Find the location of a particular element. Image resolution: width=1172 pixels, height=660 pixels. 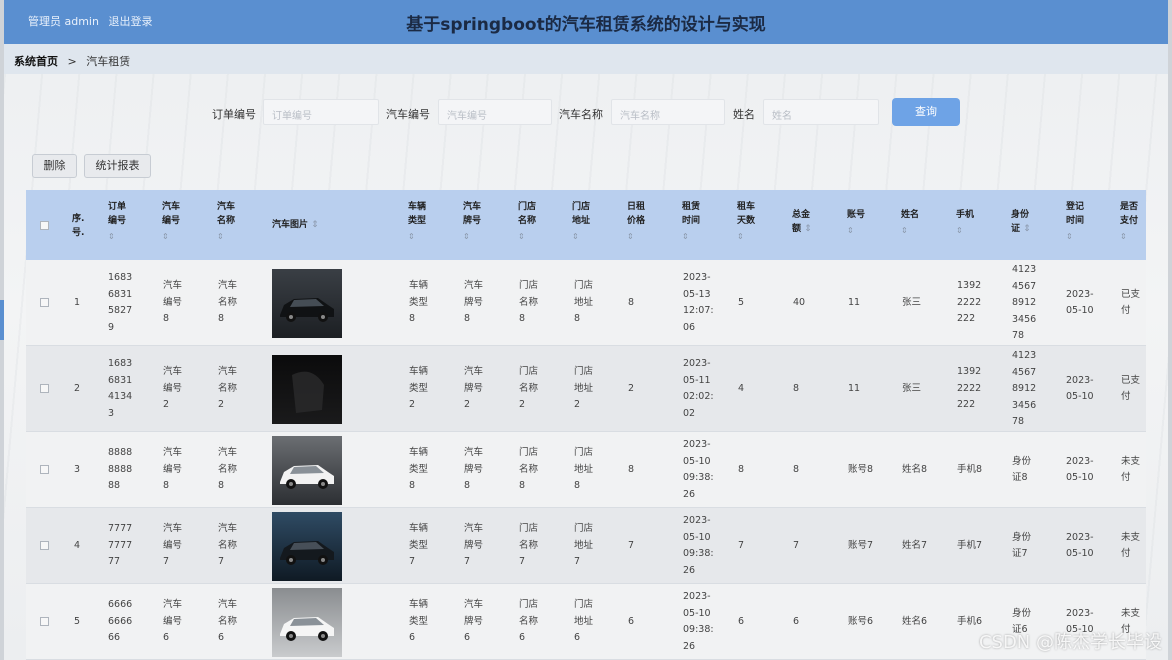

col-order-no-header: 订单 编号 ⇕ is located at coordinates (117, 222).